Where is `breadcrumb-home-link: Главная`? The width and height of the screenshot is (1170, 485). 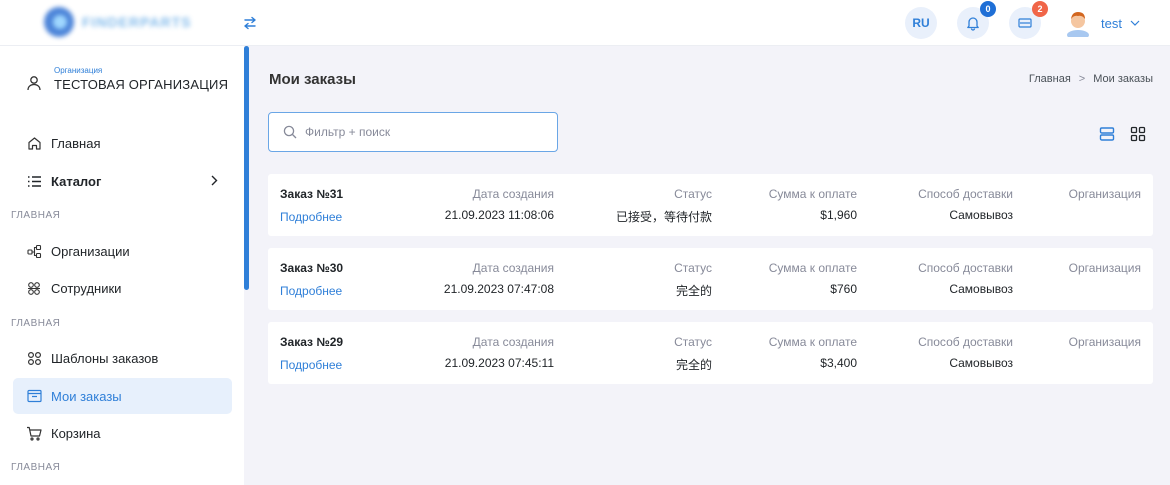
breadcrumb-home-link: Главная is located at coordinates (1050, 79).